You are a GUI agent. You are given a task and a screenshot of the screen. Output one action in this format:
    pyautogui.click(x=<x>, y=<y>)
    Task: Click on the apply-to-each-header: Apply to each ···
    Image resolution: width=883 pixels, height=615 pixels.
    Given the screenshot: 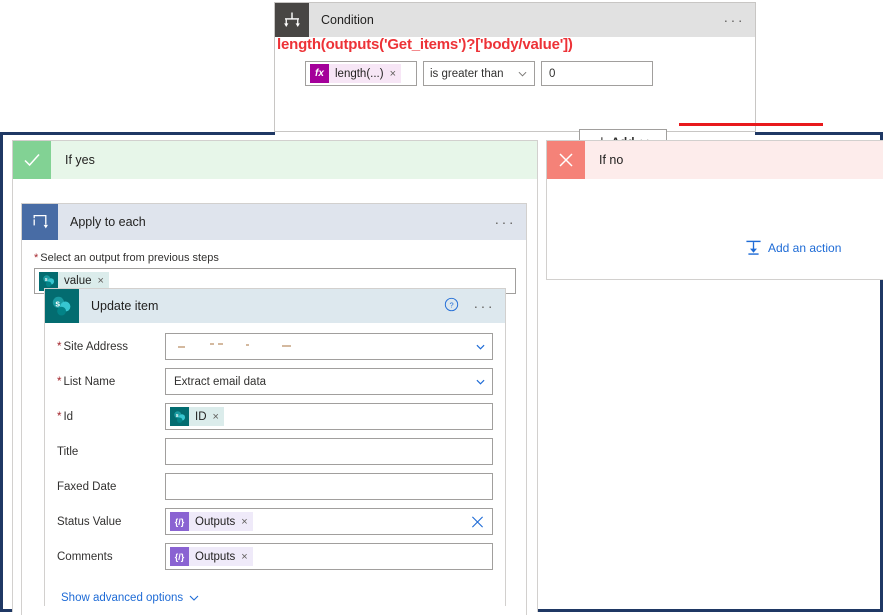 What is the action you would take?
    pyautogui.click(x=274, y=222)
    